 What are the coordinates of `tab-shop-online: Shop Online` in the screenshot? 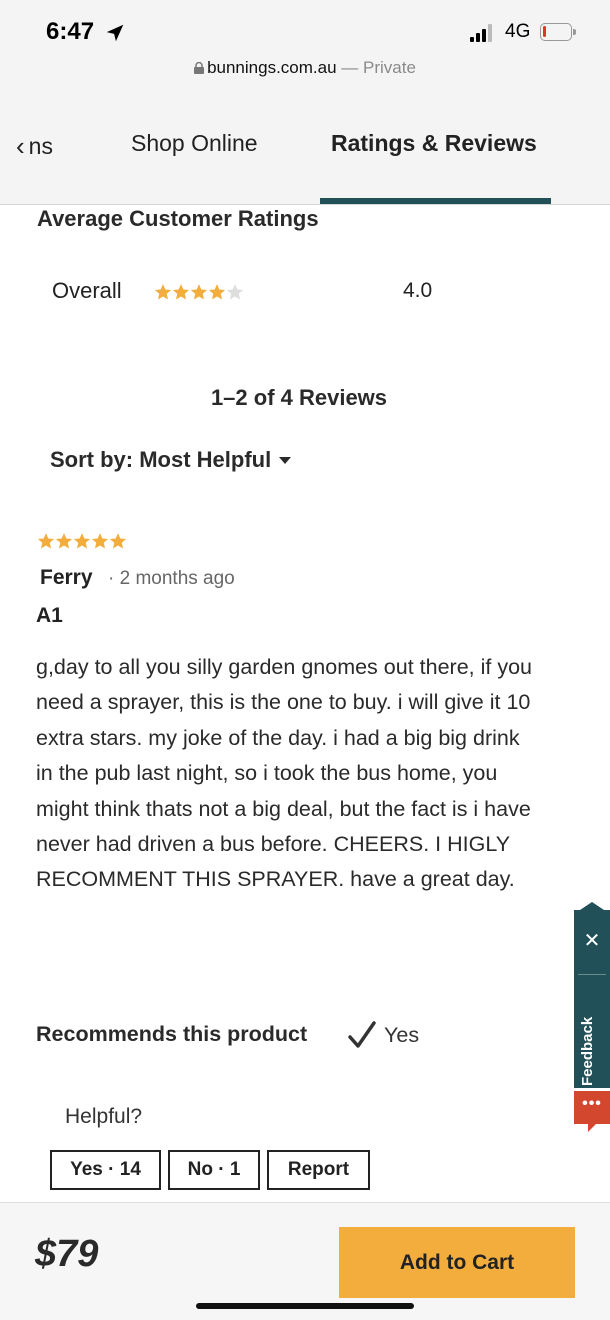 It's located at (194, 143).